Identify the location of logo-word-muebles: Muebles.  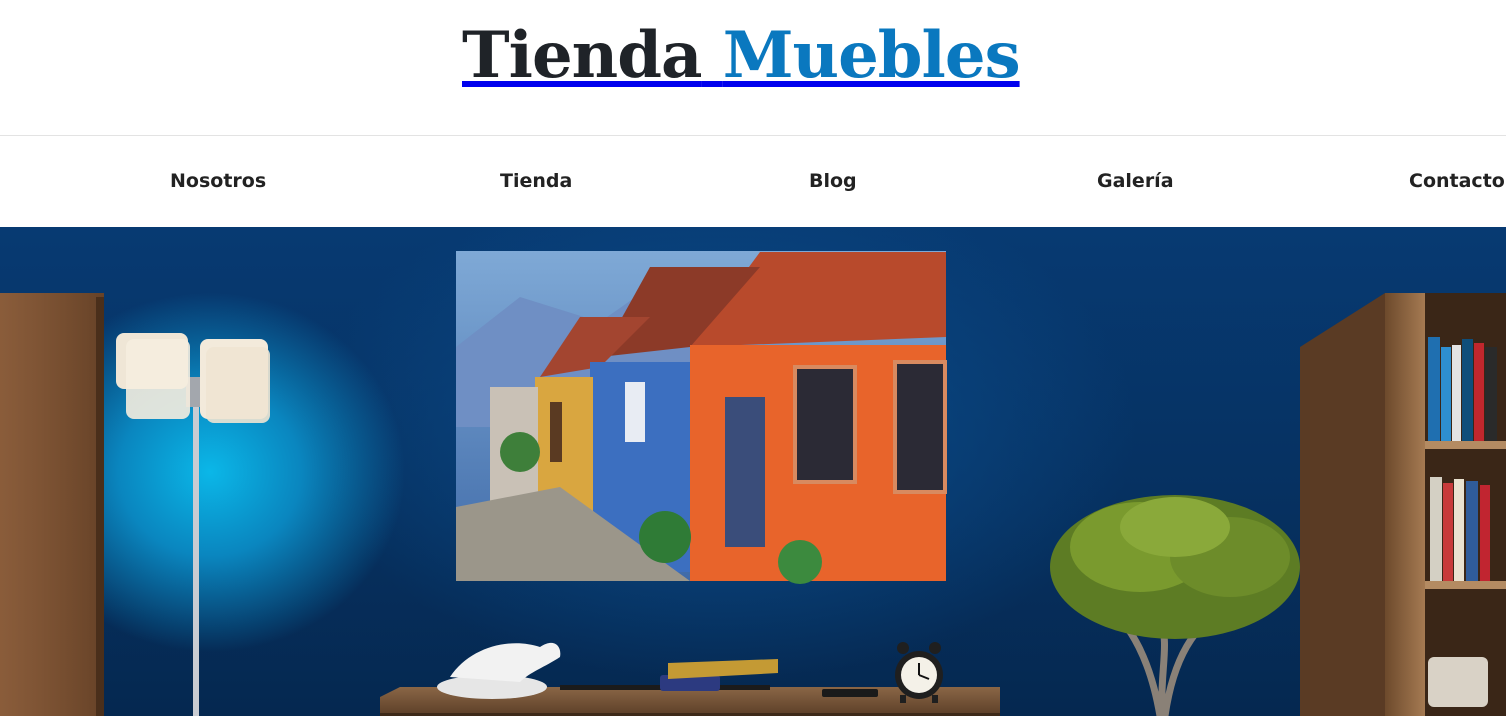
(871, 55).